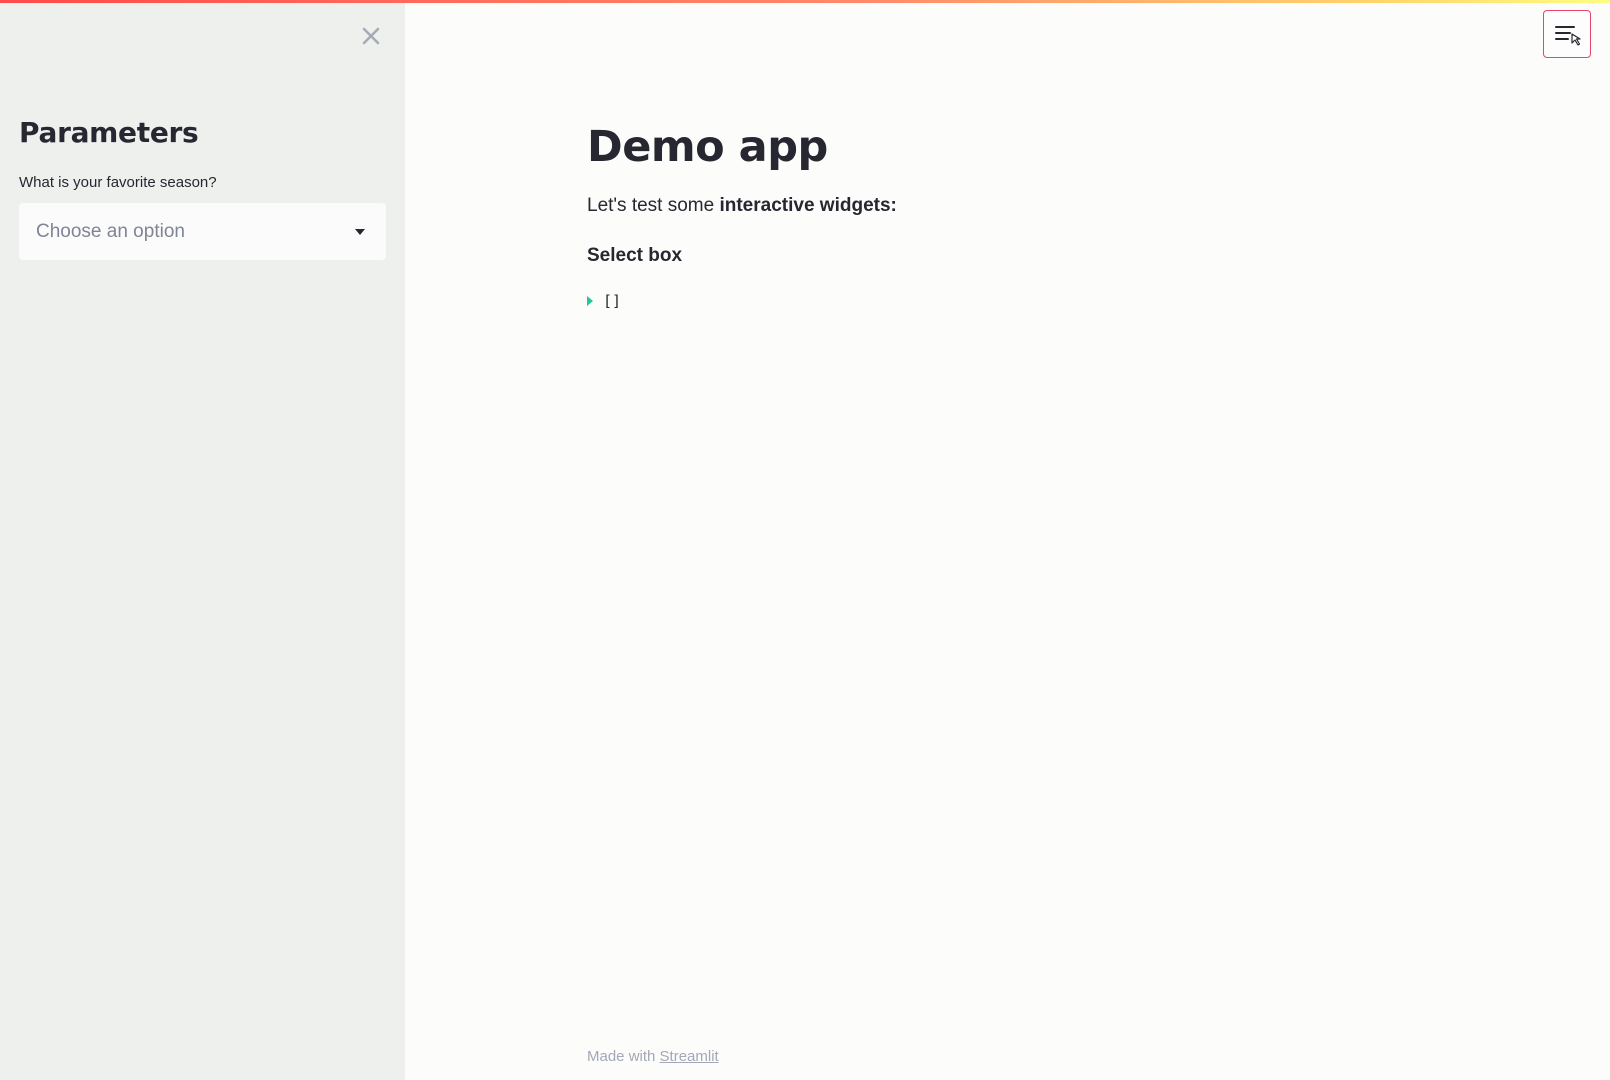  I want to click on caret-down-icon, so click(360, 231).